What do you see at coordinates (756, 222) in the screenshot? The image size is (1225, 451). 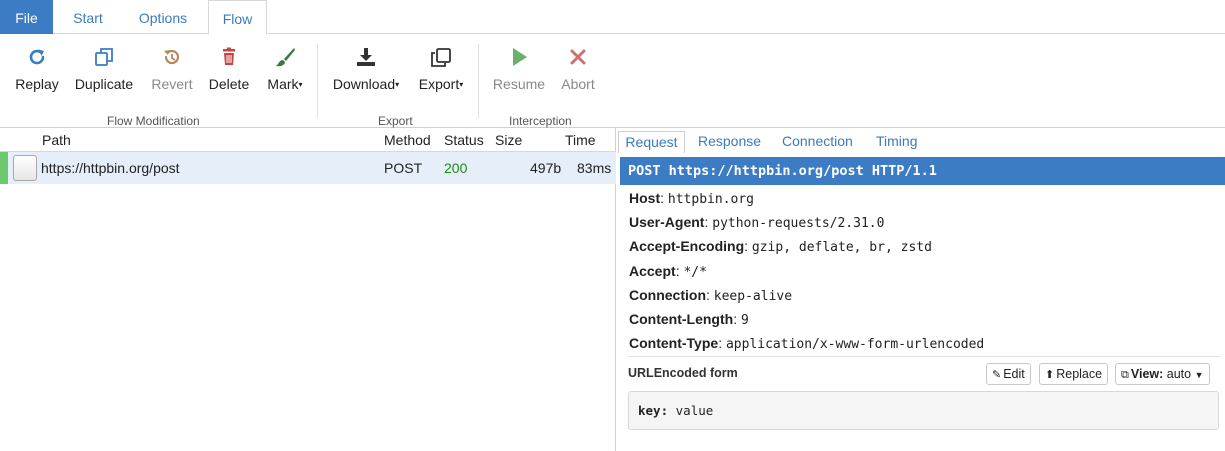 I see `header-row: User-Agent: python-requests/2.31.0` at bounding box center [756, 222].